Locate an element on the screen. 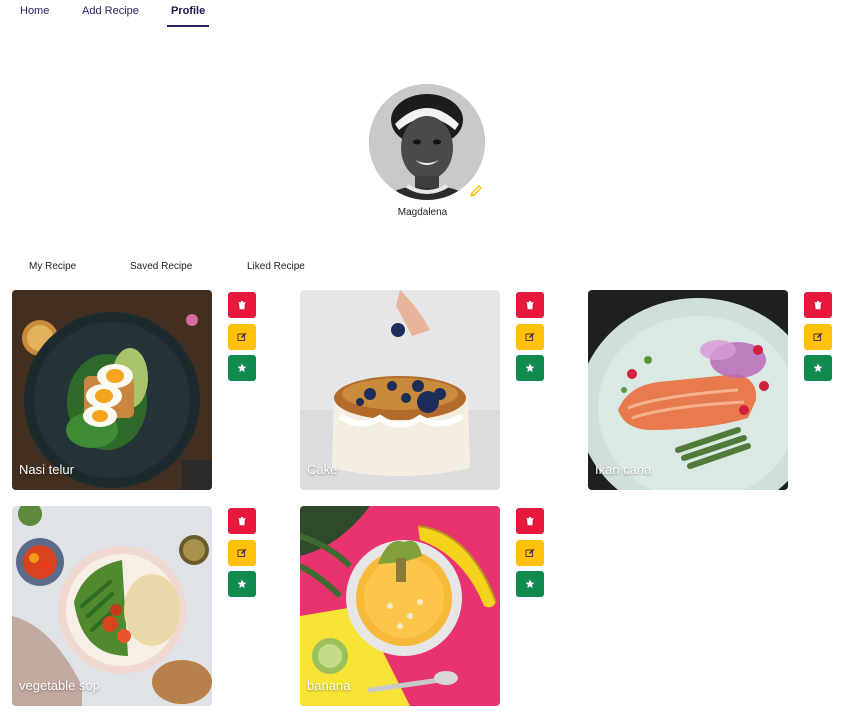  recipe-title: Cake is located at coordinates (322, 469).